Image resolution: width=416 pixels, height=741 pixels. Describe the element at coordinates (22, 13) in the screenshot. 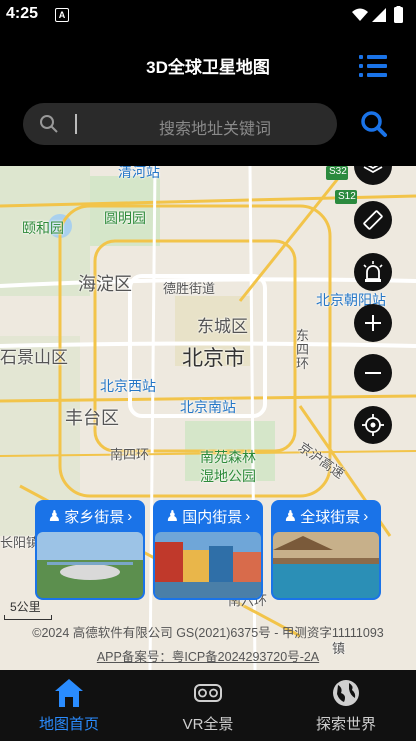

I see `status-time: 4:25` at that location.